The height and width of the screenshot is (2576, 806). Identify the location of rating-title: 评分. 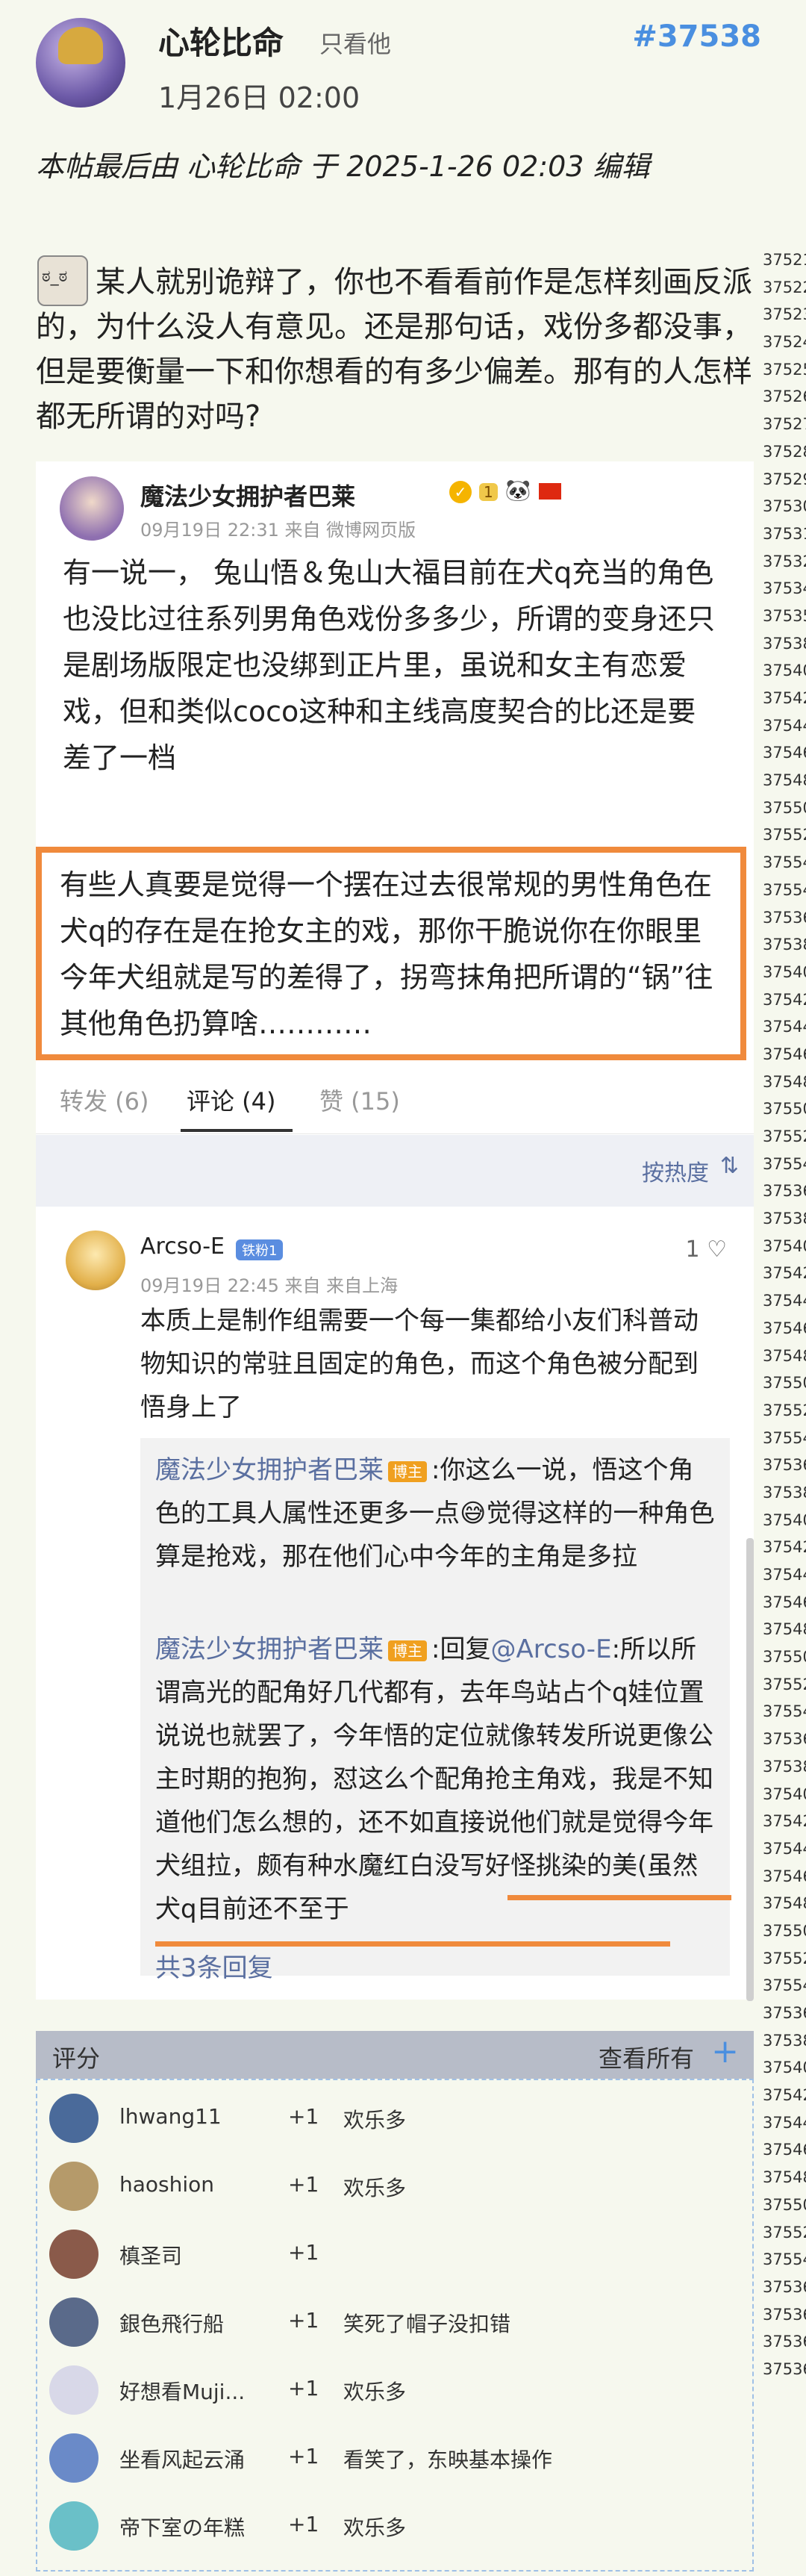
(76, 2058).